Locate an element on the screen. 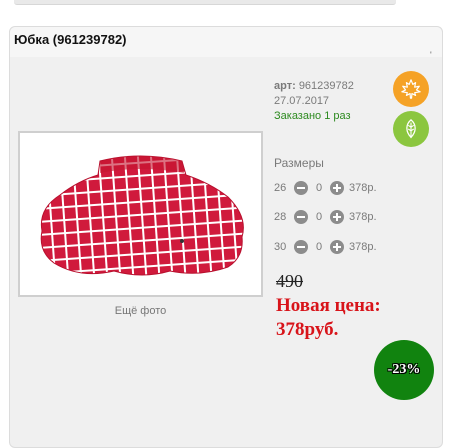  new-price: Новая цена: 378руб. is located at coordinates (328, 318).